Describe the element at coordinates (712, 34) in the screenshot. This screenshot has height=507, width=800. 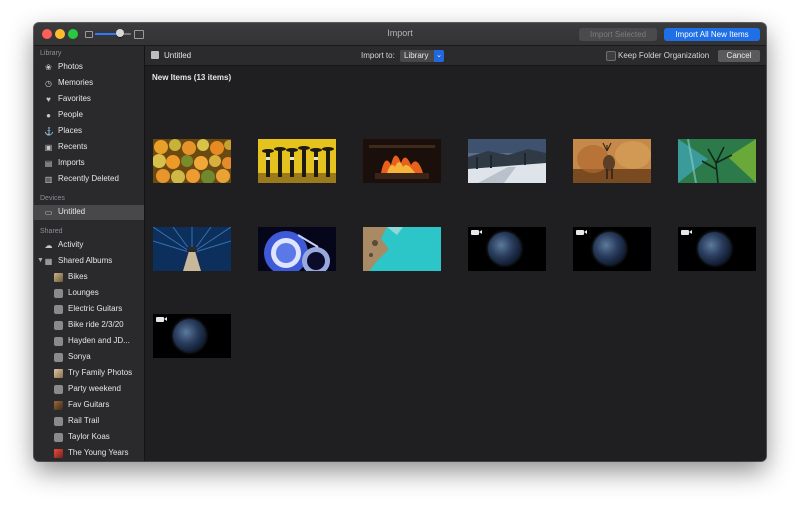
I see `import-all-new-items-button: Import All New Items` at that location.